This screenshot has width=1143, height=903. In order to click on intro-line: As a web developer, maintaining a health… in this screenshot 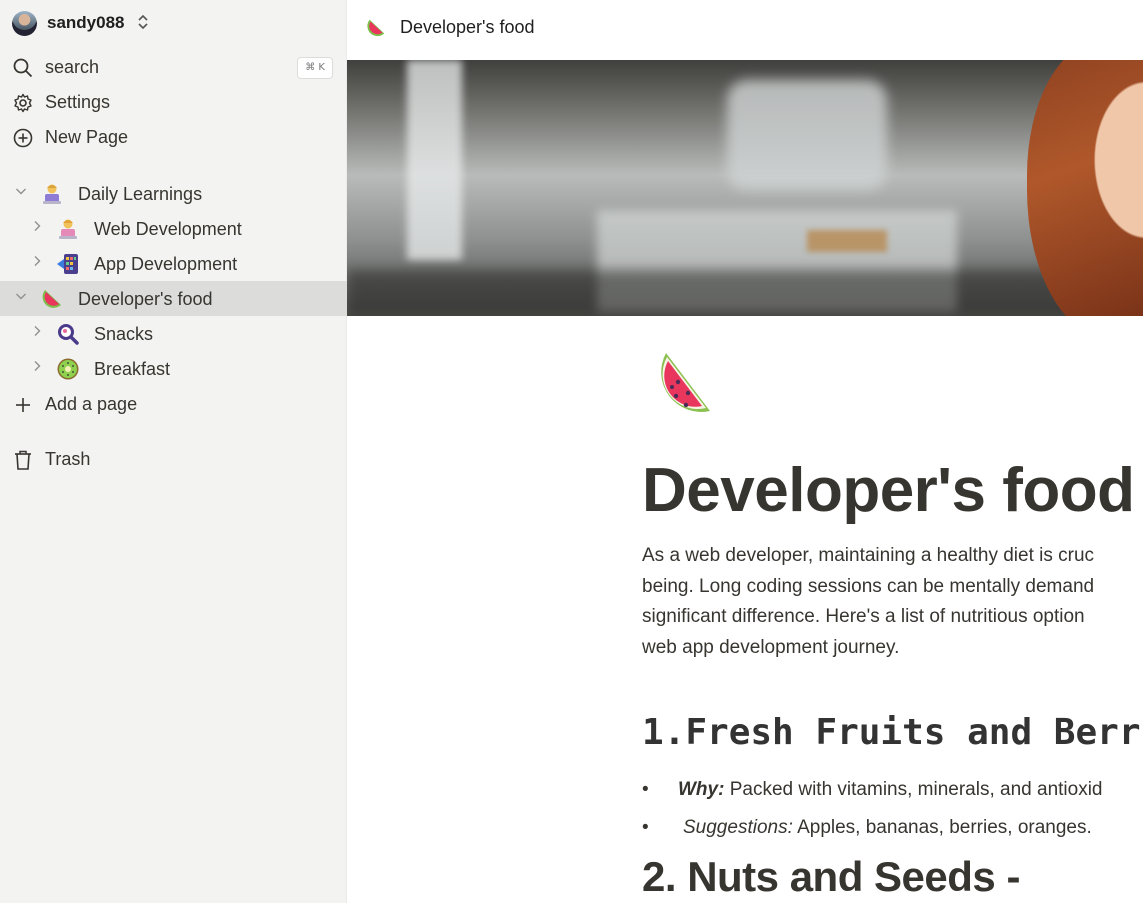, I will do `click(868, 555)`.